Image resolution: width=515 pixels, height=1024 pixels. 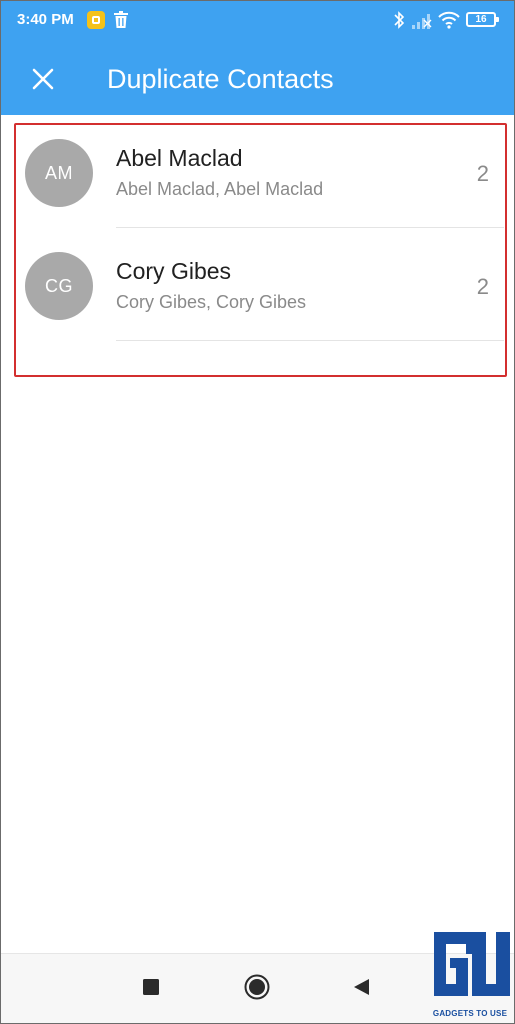 I want to click on row-divider, so click(x=310, y=340).